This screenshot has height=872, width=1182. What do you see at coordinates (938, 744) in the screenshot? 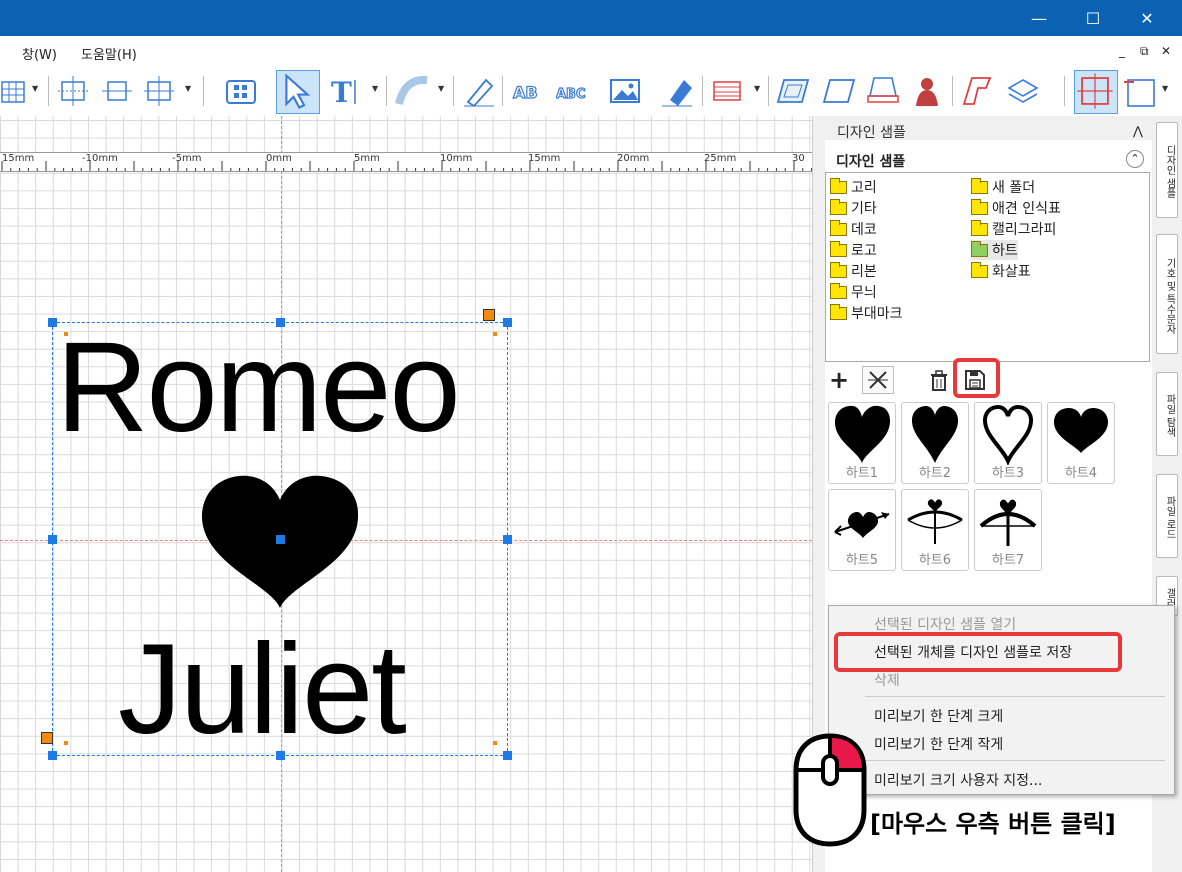
I see `menu-preview-smaller: 미리보기 한 단계 작게` at bounding box center [938, 744].